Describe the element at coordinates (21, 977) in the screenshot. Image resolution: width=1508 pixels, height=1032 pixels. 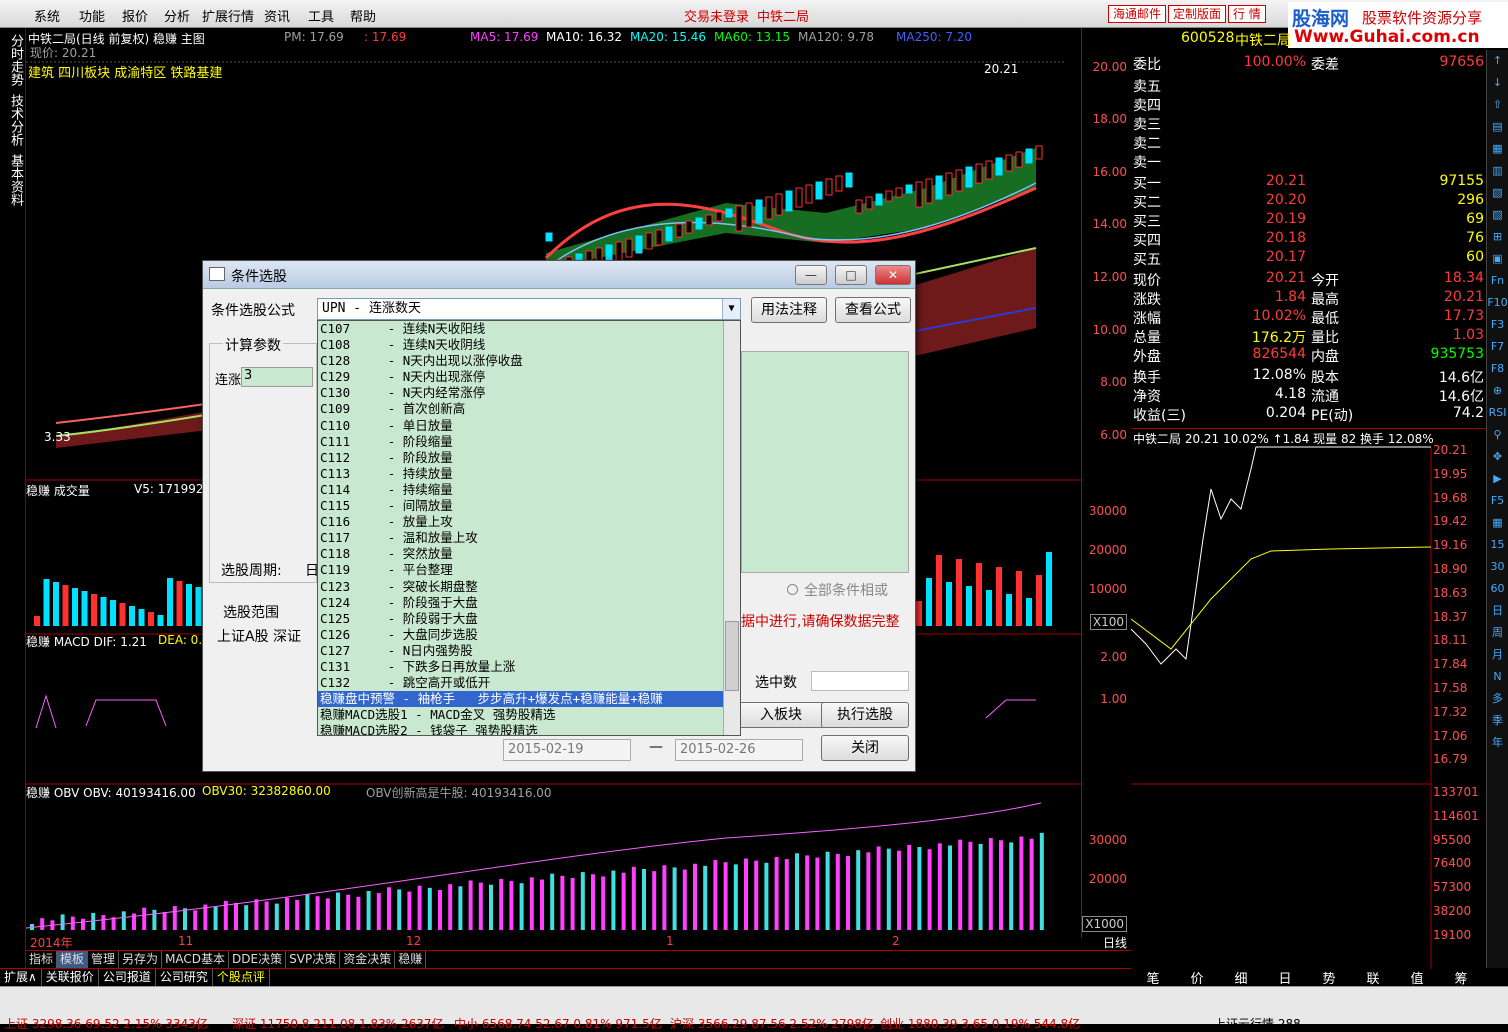
I see `info-tab: 扩展∧` at that location.